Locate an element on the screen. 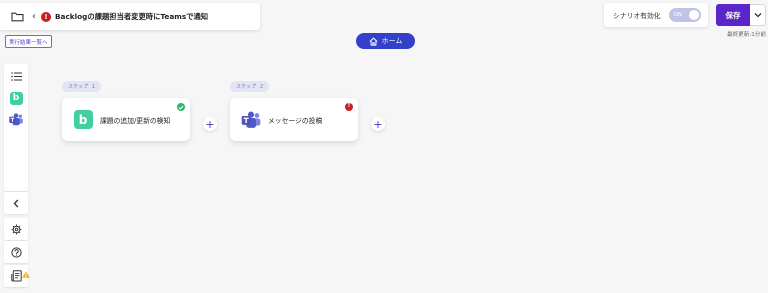 The image size is (768, 293). scenario-title: Backlogの課題担当者変更時にTeamsで通知 is located at coordinates (131, 17).